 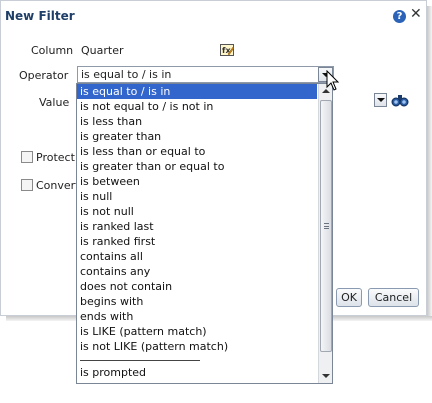 I want to click on operator-option: is not LIKE (pattern match), so click(x=197, y=346).